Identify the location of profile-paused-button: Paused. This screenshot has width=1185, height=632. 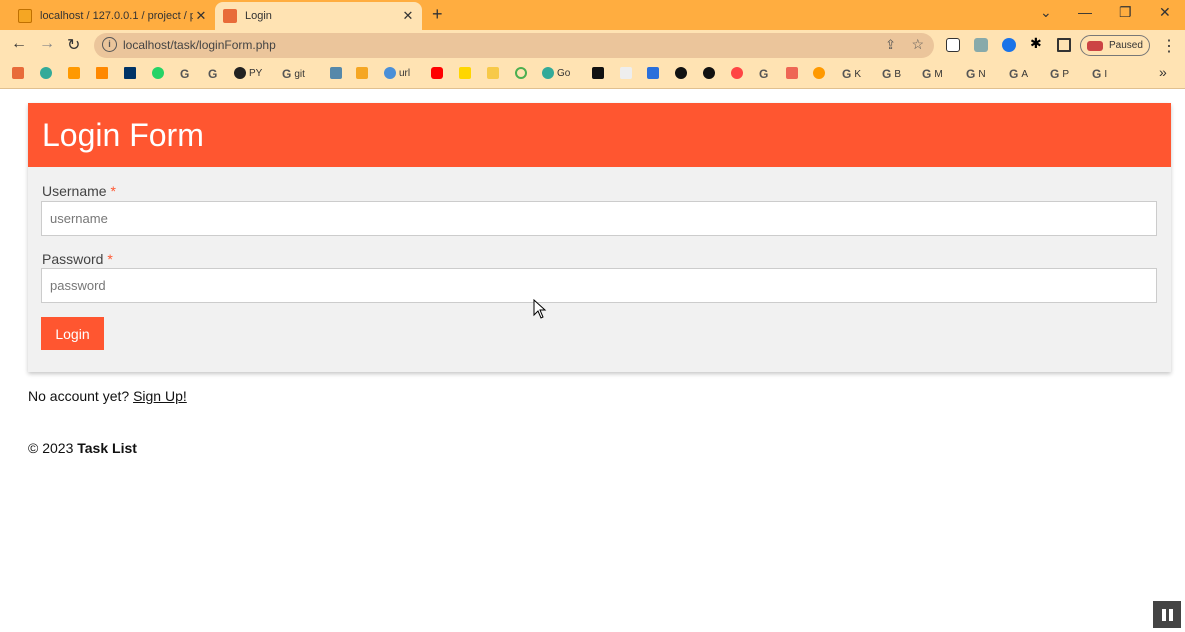
(1115, 45).